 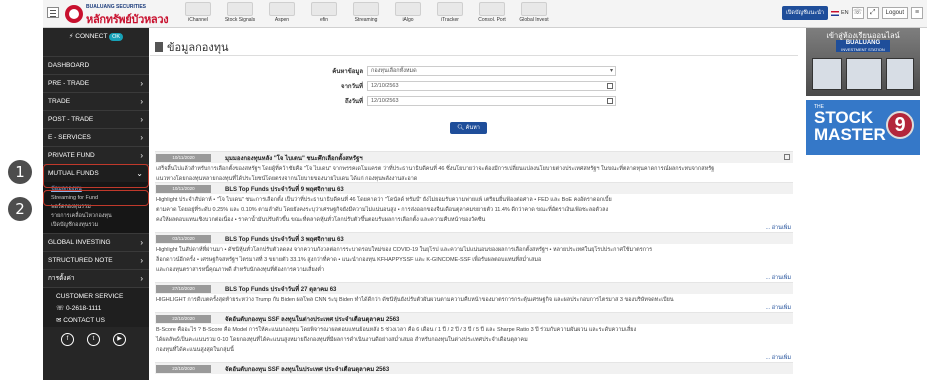 I want to click on global-invest-icon, so click(x=534, y=9).